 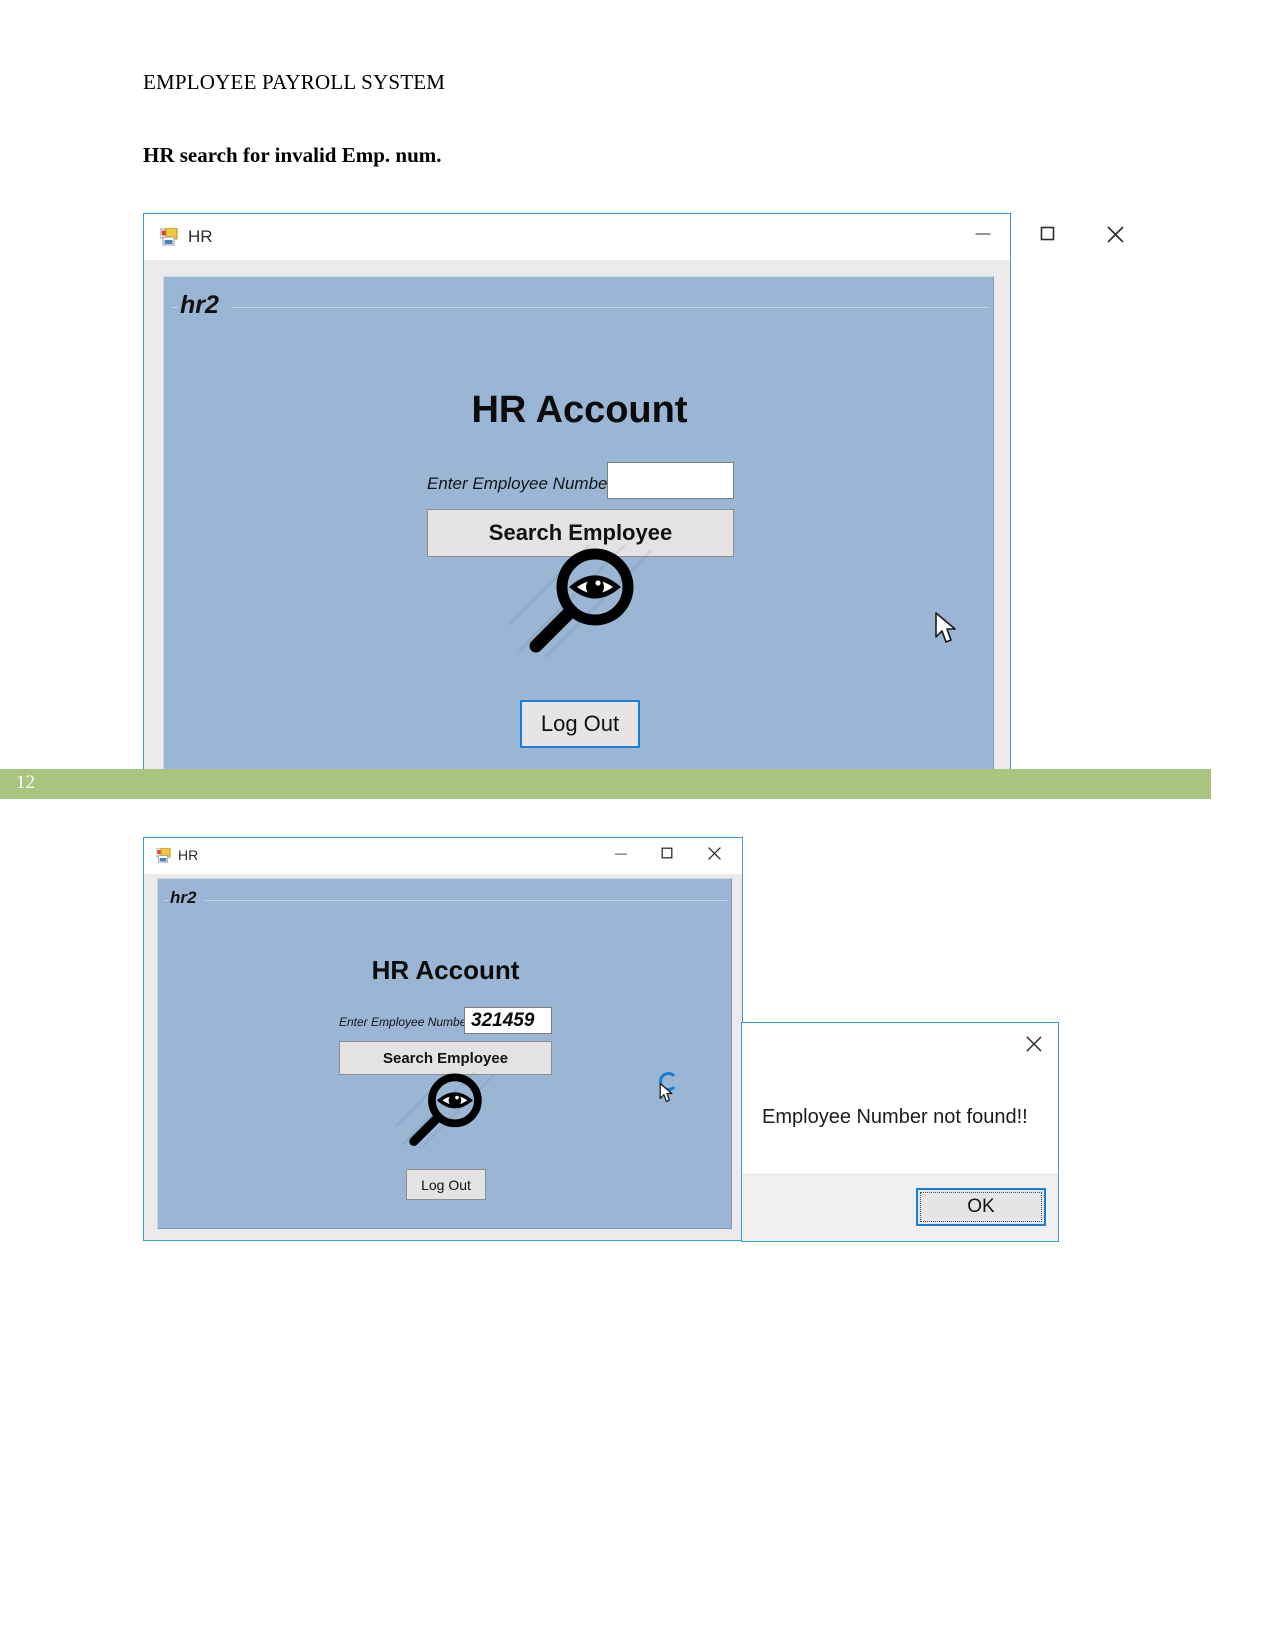 I want to click on employee-number-input: 321459, so click(x=508, y=1020).